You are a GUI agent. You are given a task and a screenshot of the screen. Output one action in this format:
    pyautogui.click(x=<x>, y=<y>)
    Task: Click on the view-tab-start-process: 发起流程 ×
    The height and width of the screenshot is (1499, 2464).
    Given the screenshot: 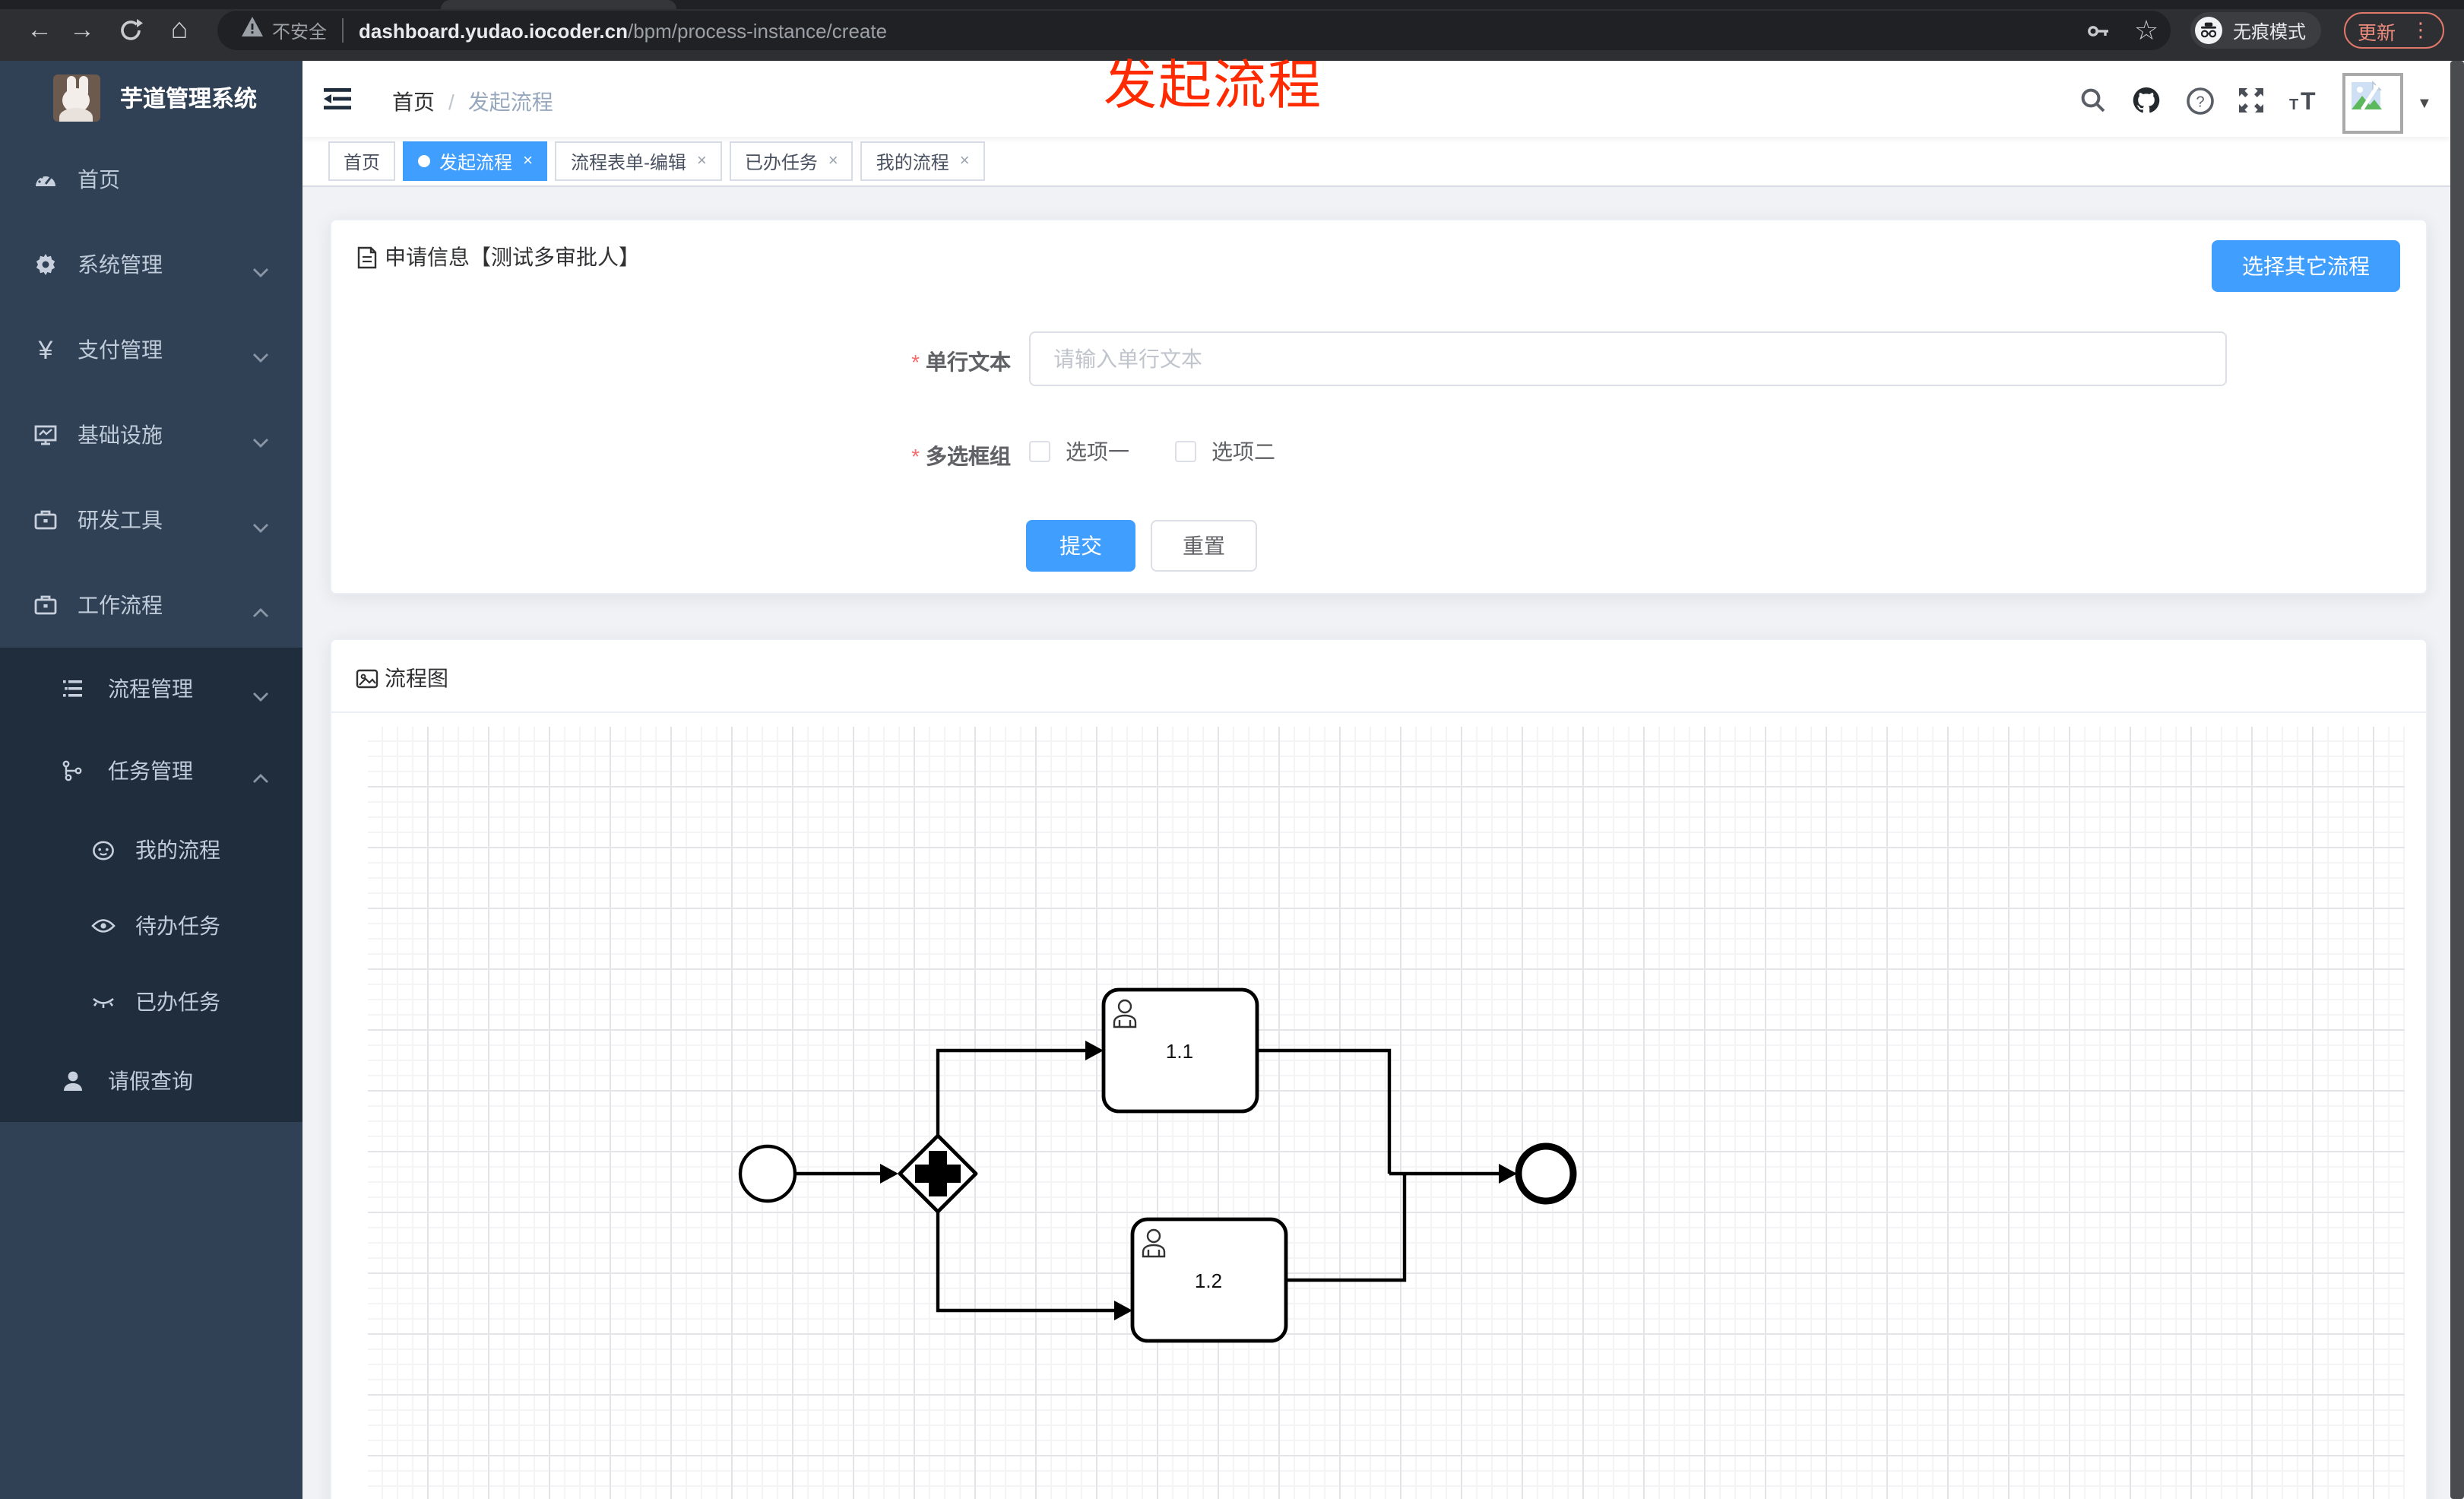 What is the action you would take?
    pyautogui.click(x=475, y=161)
    